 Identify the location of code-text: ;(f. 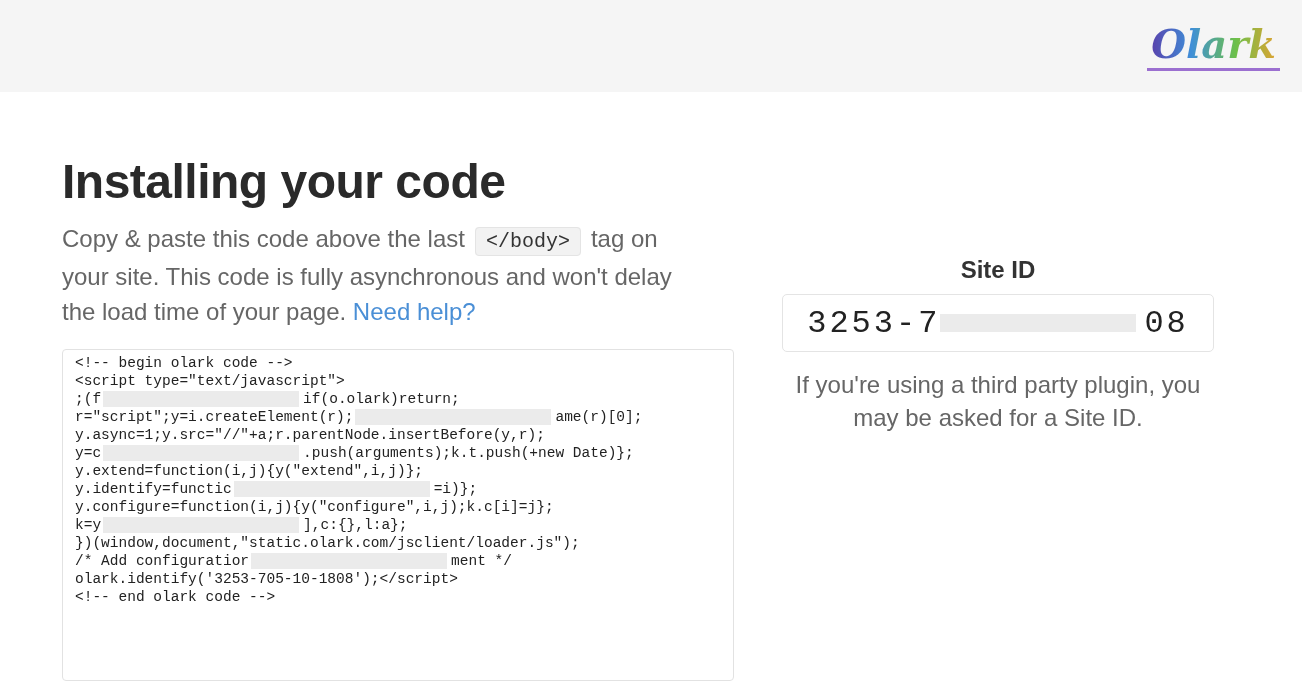
(88, 399).